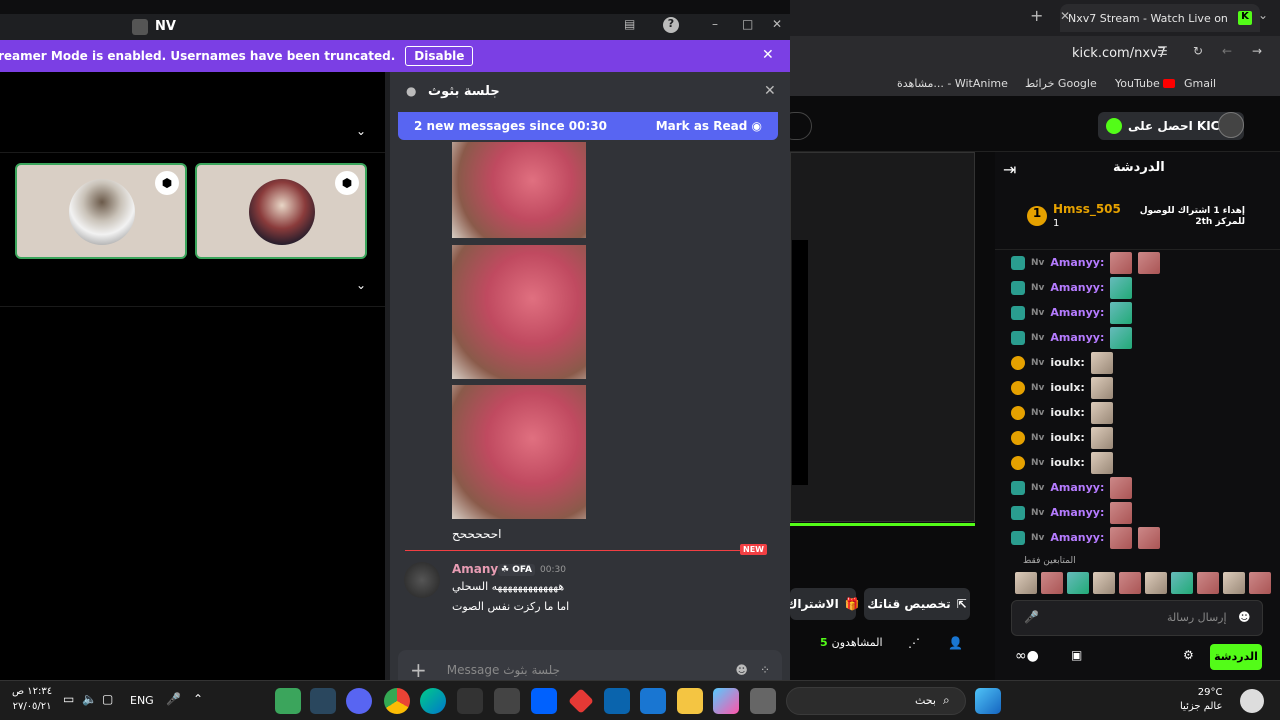 The image size is (1280, 720). I want to click on back-icon: ←, so click(1227, 51).